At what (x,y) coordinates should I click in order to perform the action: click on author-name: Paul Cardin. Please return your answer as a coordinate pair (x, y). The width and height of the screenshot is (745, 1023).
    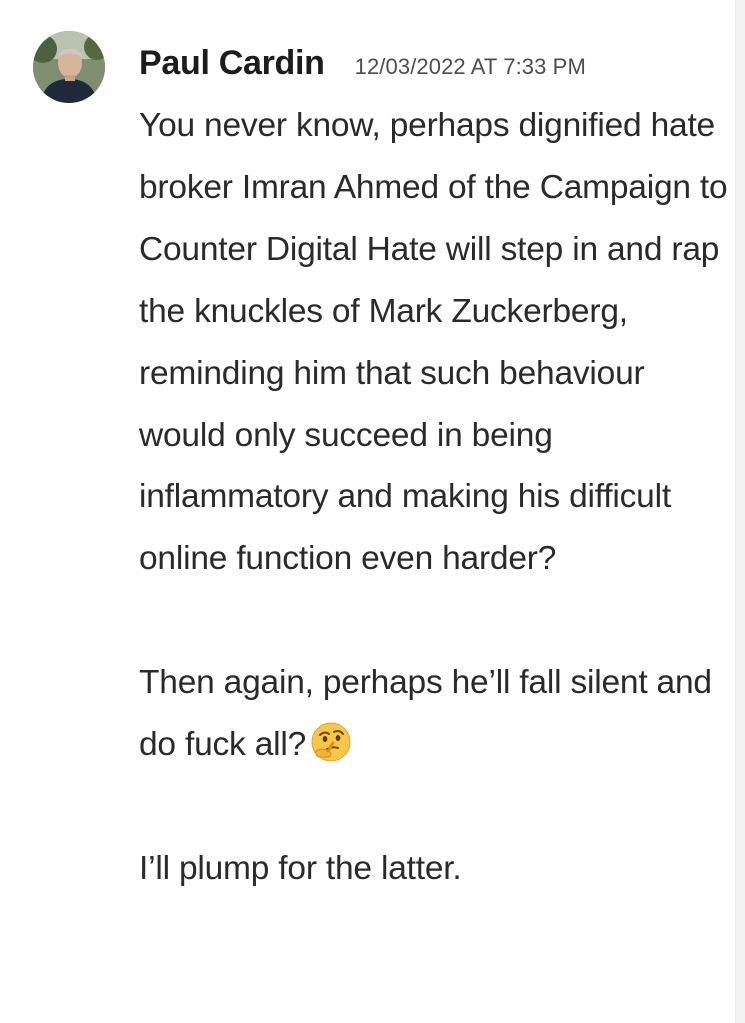
    Looking at the image, I should click on (232, 63).